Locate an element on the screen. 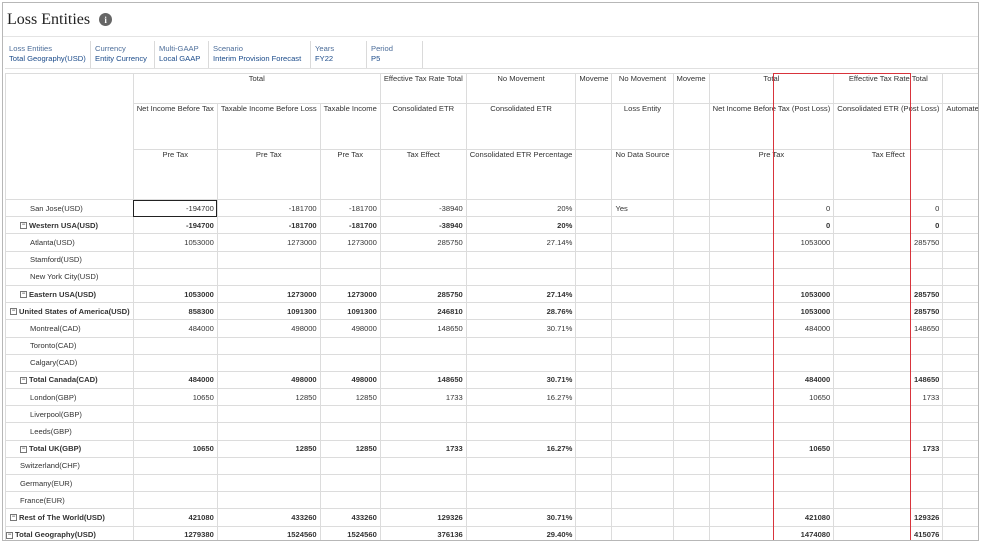 The height and width of the screenshot is (544, 983). data-cell: 30.22% is located at coordinates (960, 294).